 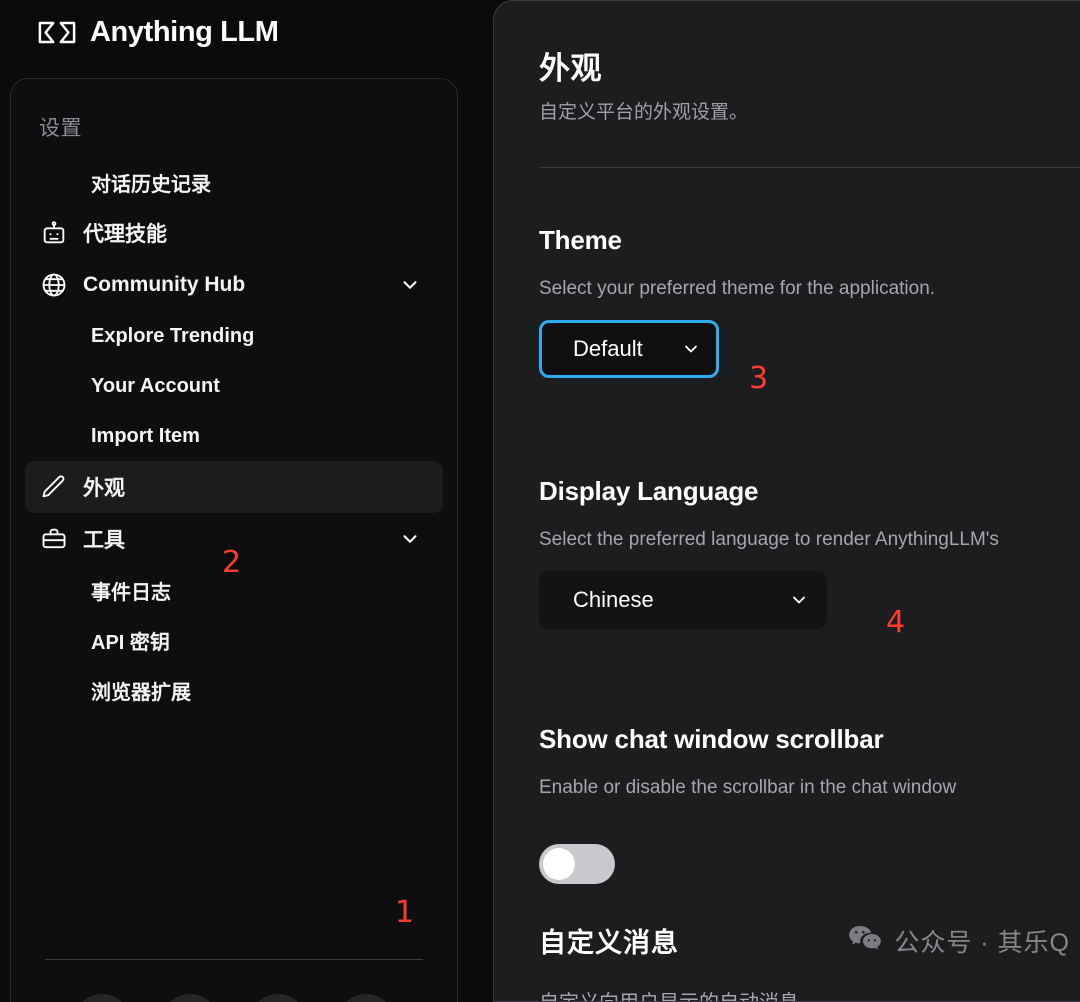 What do you see at coordinates (104, 540) in the screenshot?
I see `sidebar-item-label: 工具` at bounding box center [104, 540].